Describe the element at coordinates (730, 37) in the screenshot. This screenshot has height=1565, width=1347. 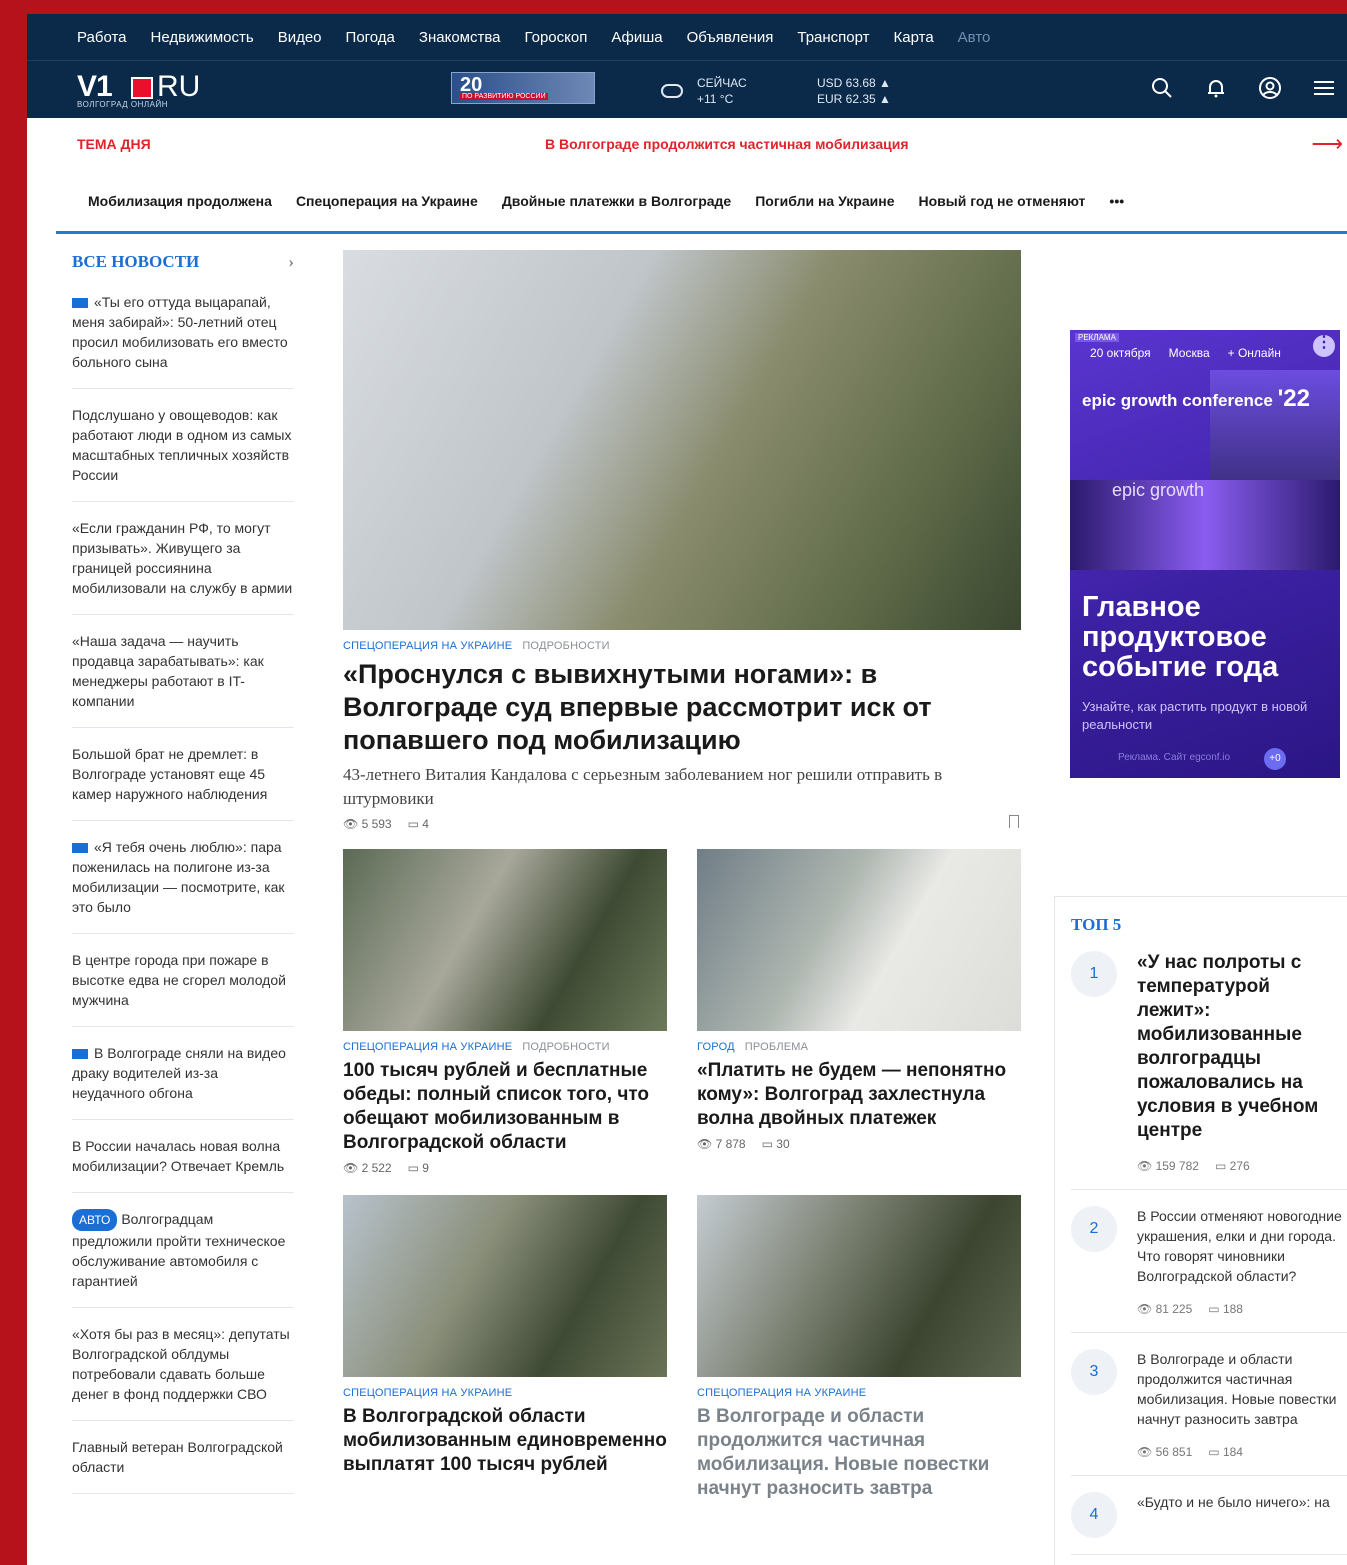
I see `nav-link: Объявления` at that location.